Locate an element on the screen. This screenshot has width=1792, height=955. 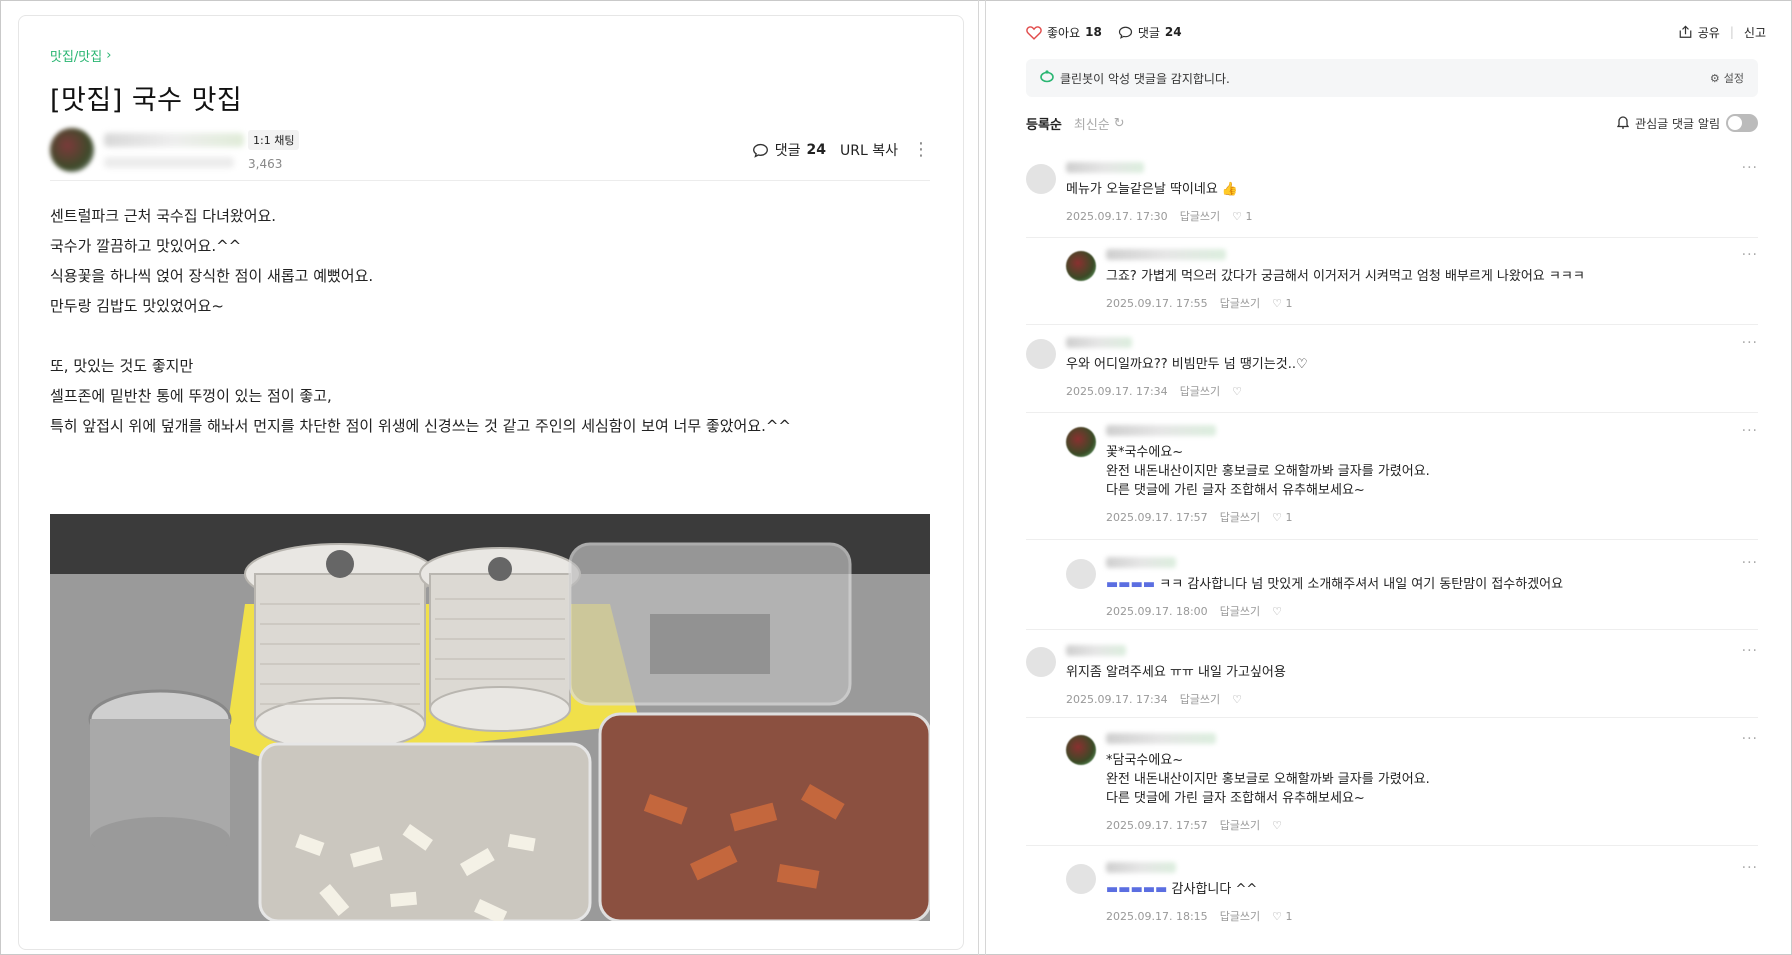
kebab-icon: ⋮ is located at coordinates (921, 150).